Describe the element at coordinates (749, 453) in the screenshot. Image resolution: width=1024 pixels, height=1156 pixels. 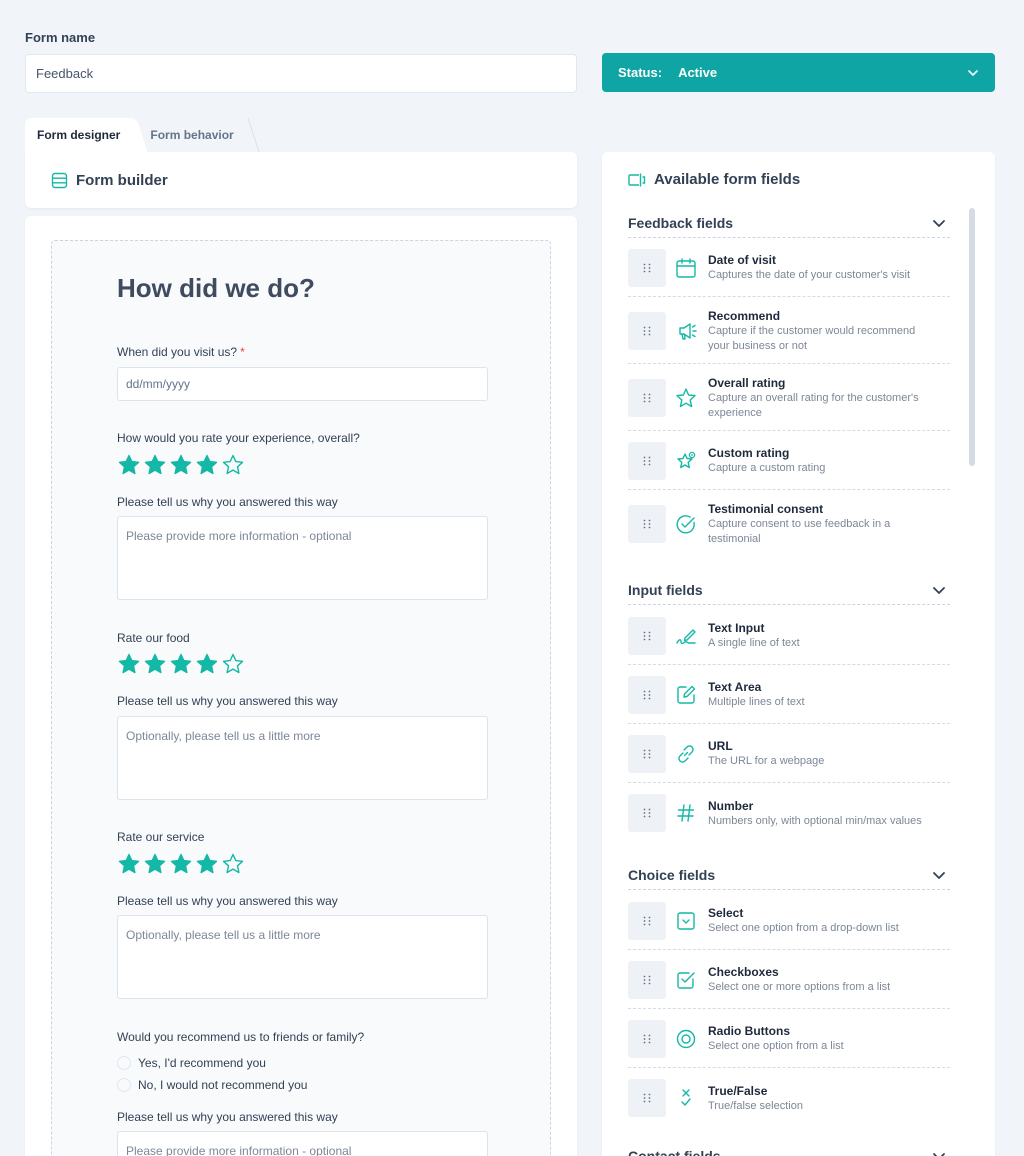
I see `field-name: Custom rating` at that location.